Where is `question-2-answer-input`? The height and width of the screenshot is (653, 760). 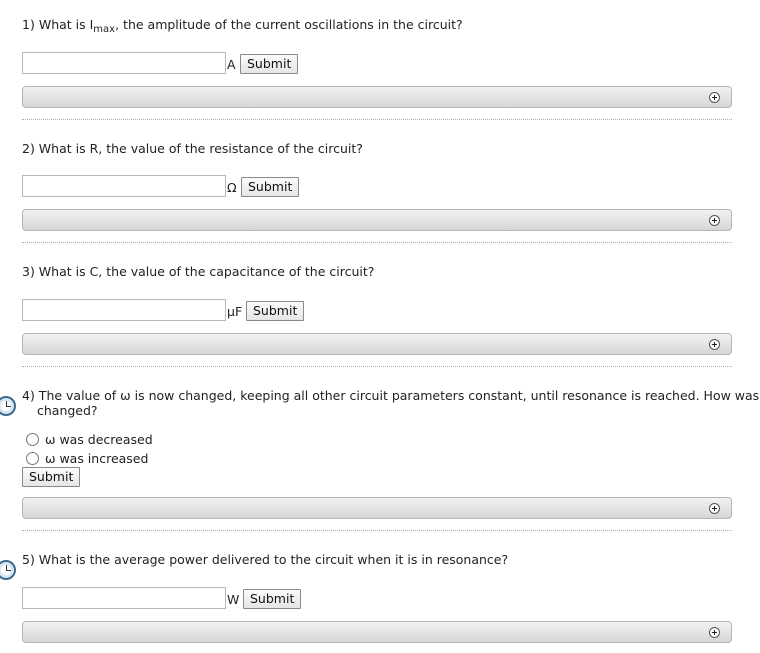 question-2-answer-input is located at coordinates (124, 186).